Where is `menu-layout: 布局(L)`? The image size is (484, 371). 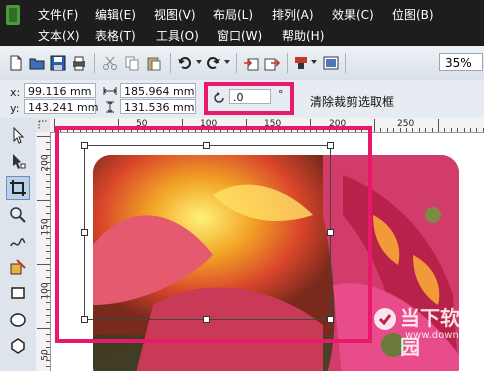
menu-layout: 布局(L) is located at coordinates (233, 14).